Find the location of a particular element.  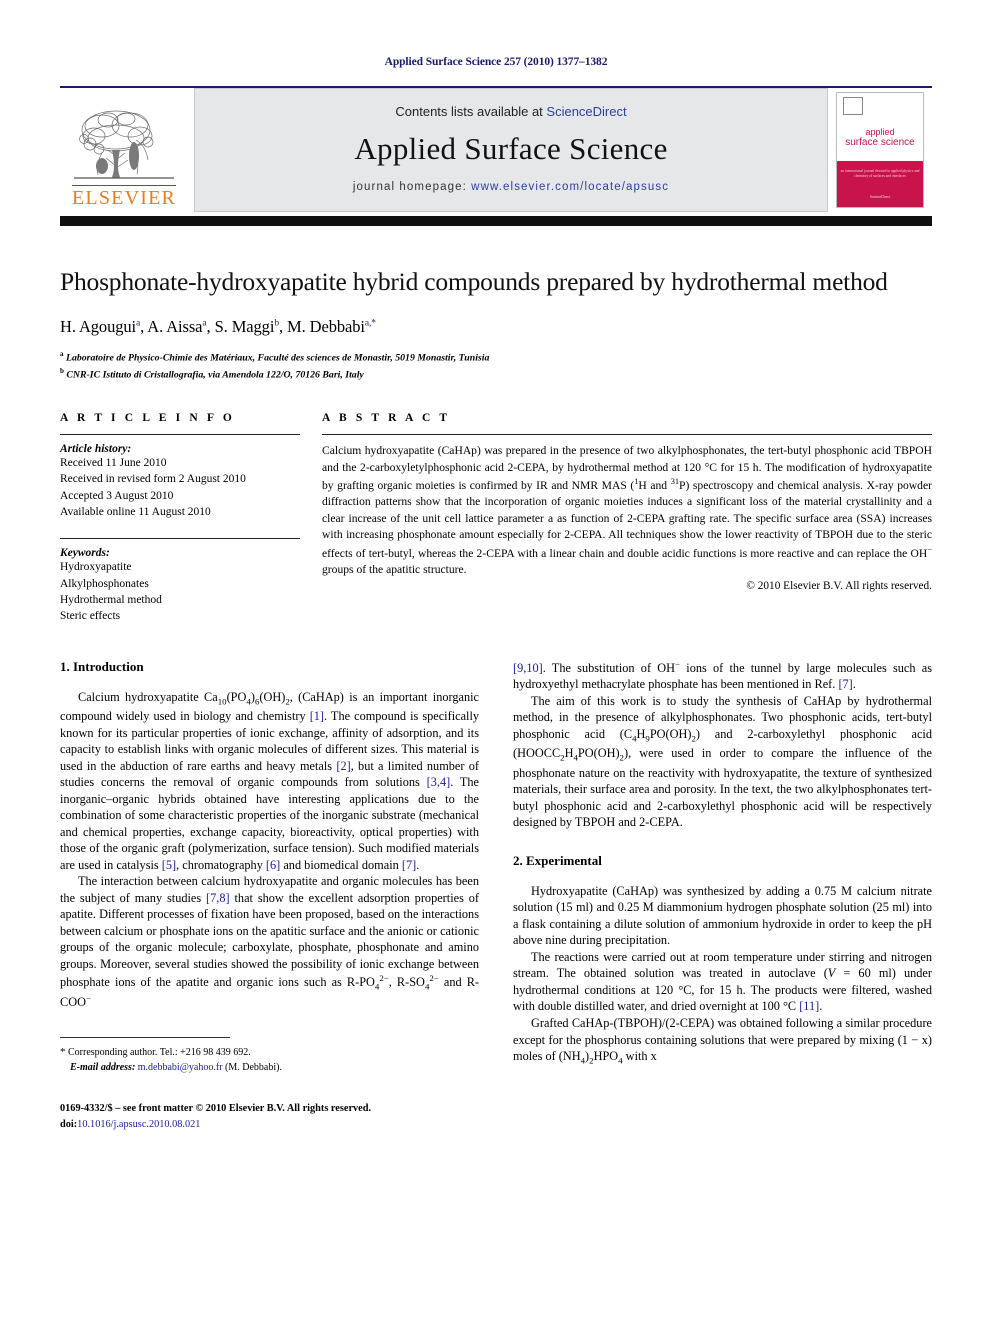

affiliation-mark: a is located at coordinates (62, 354).